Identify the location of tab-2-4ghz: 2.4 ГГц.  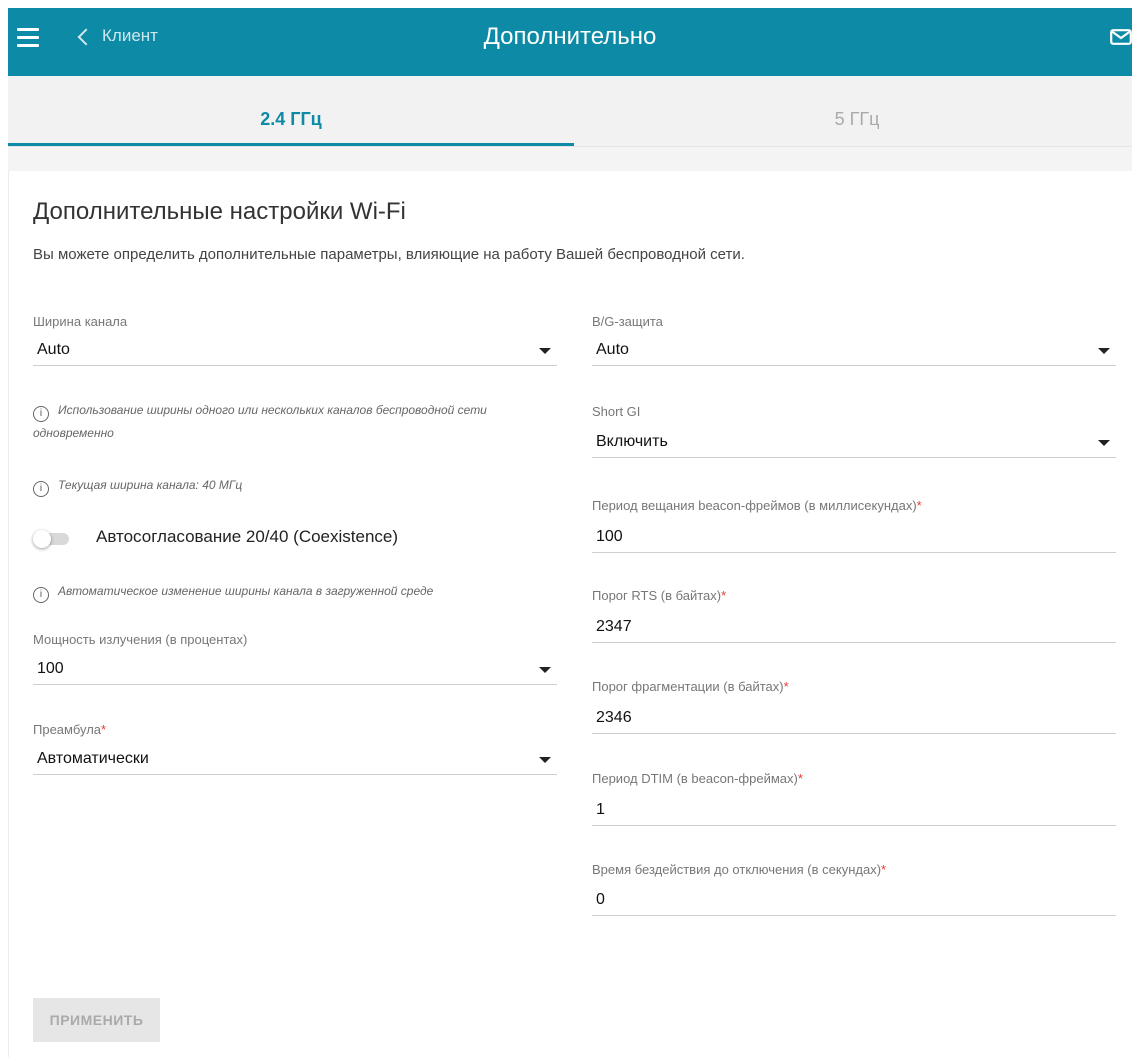
(291, 111).